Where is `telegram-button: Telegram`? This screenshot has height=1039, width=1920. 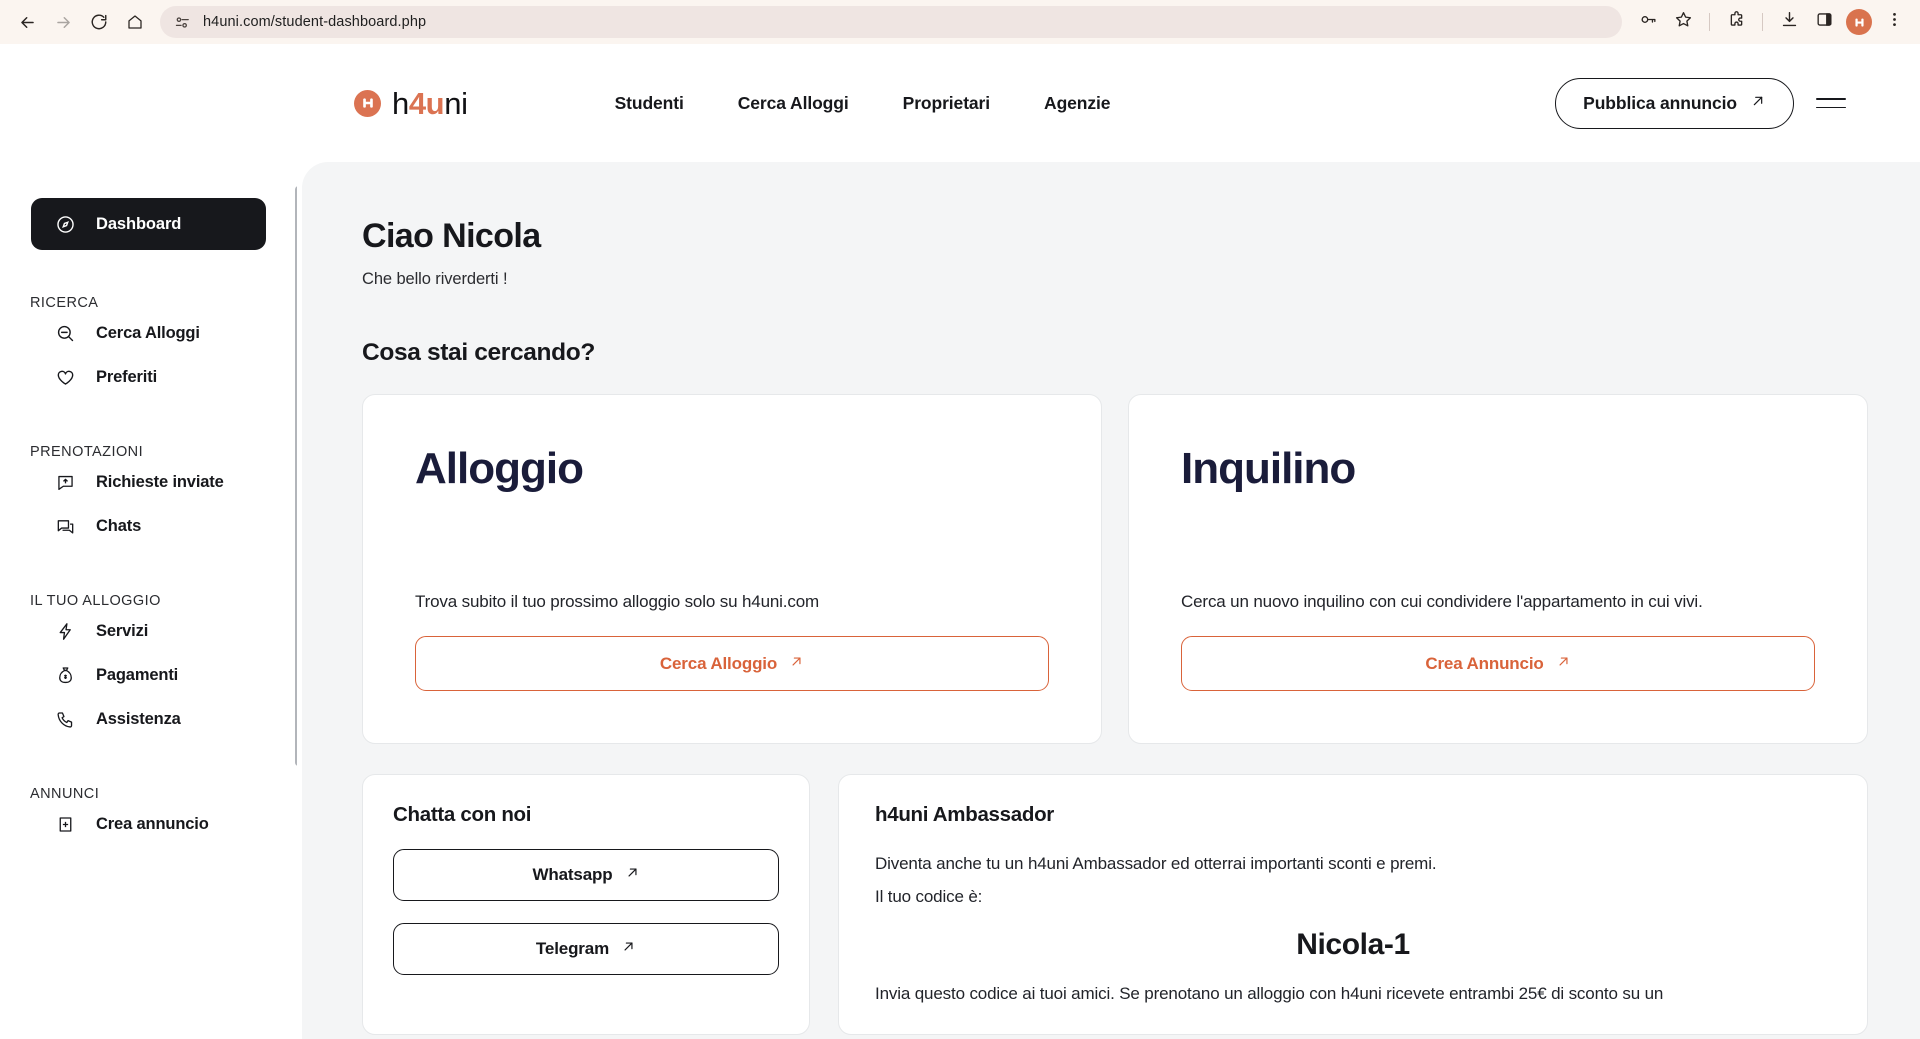 telegram-button: Telegram is located at coordinates (586, 949).